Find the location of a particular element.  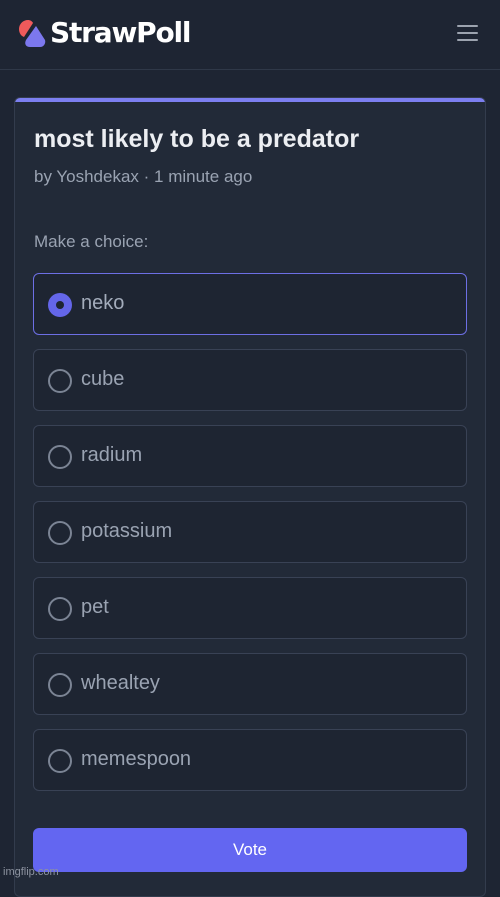

imgflip-watermark: imgflip.com is located at coordinates (31, 872).